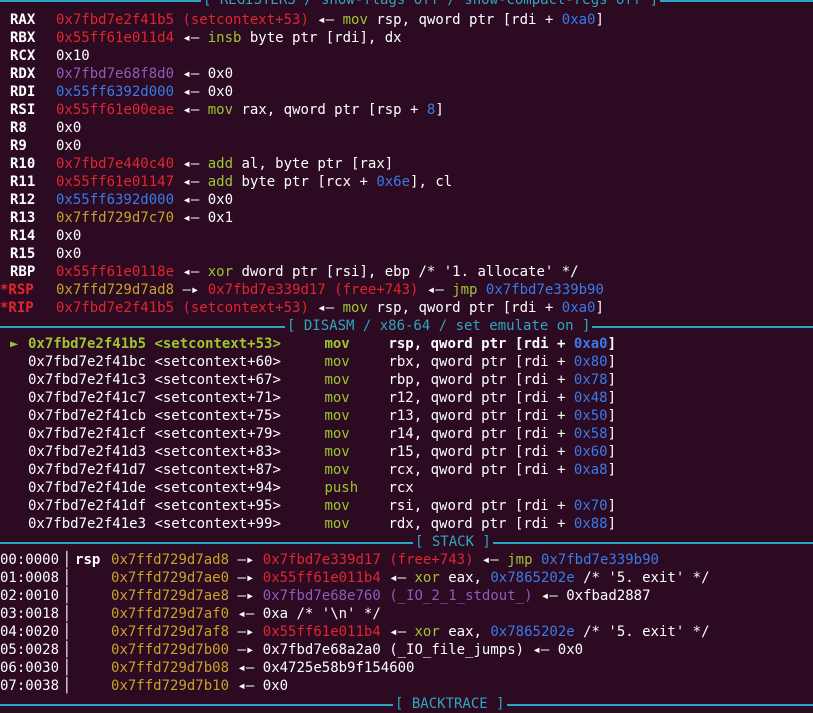 The image size is (813, 713). Describe the element at coordinates (115, 290) in the screenshot. I see `register-value: 0x7ffd729d7ad8` at that location.